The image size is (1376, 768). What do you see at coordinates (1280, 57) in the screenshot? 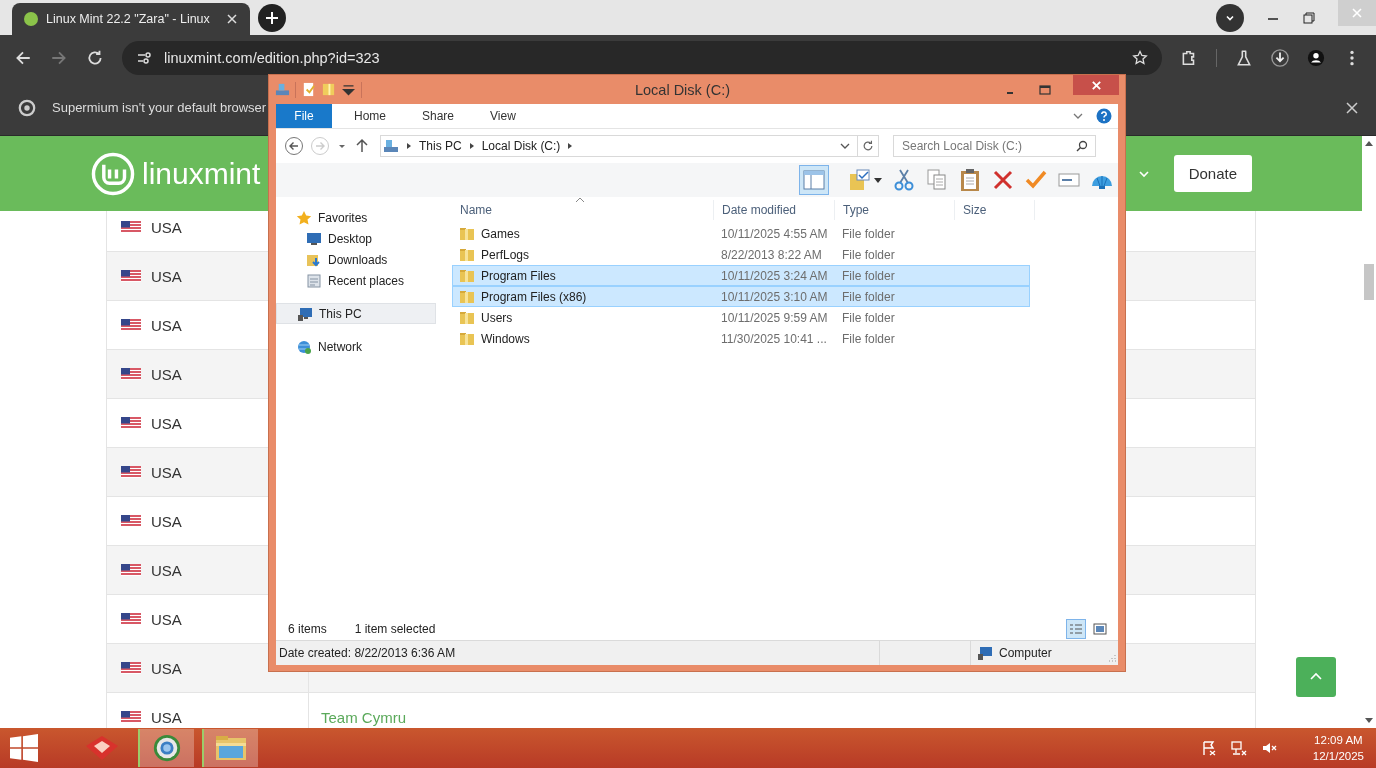
I see `download-icon` at bounding box center [1280, 57].